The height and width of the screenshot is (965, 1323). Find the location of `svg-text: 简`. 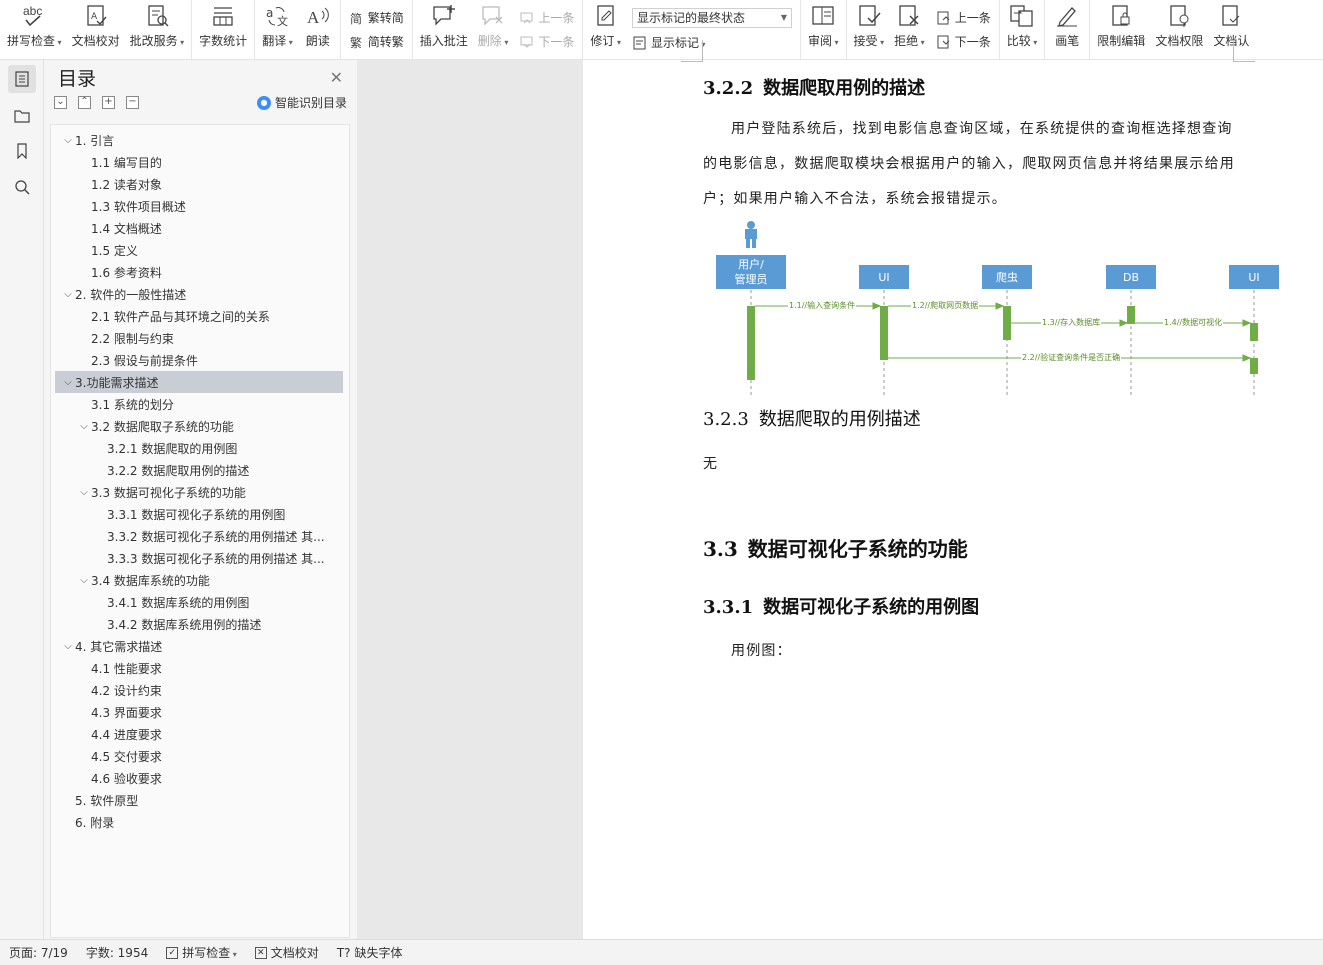

svg-text: 简 is located at coordinates (356, 18).